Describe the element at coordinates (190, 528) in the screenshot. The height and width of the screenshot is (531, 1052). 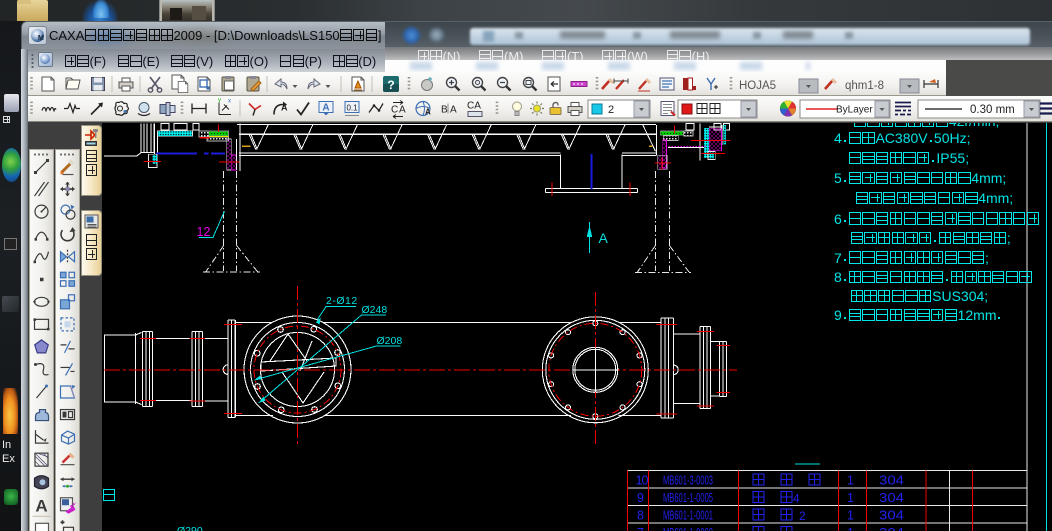
I see `svg-text: Ø290` at that location.